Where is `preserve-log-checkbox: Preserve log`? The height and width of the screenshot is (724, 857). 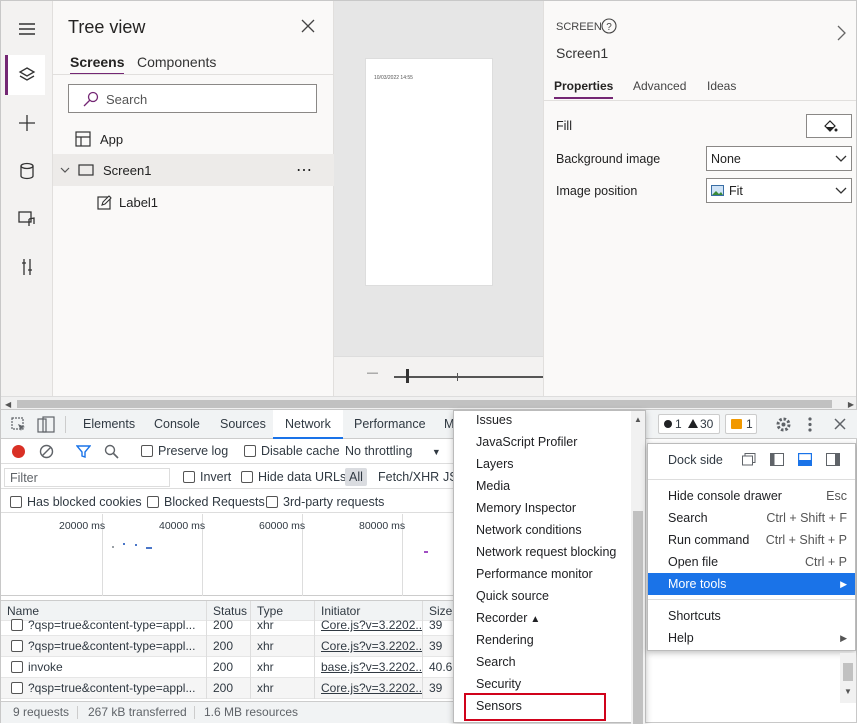
preserve-log-checkbox: Preserve log is located at coordinates (184, 451).